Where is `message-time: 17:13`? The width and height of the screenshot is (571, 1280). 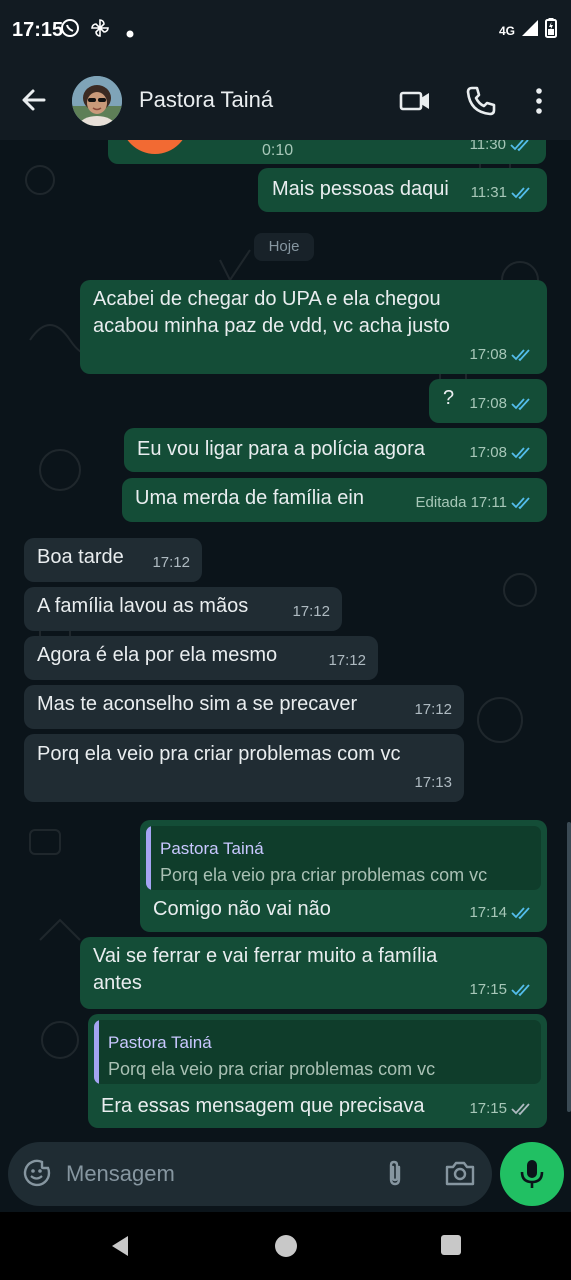 message-time: 17:13 is located at coordinates (433, 782).